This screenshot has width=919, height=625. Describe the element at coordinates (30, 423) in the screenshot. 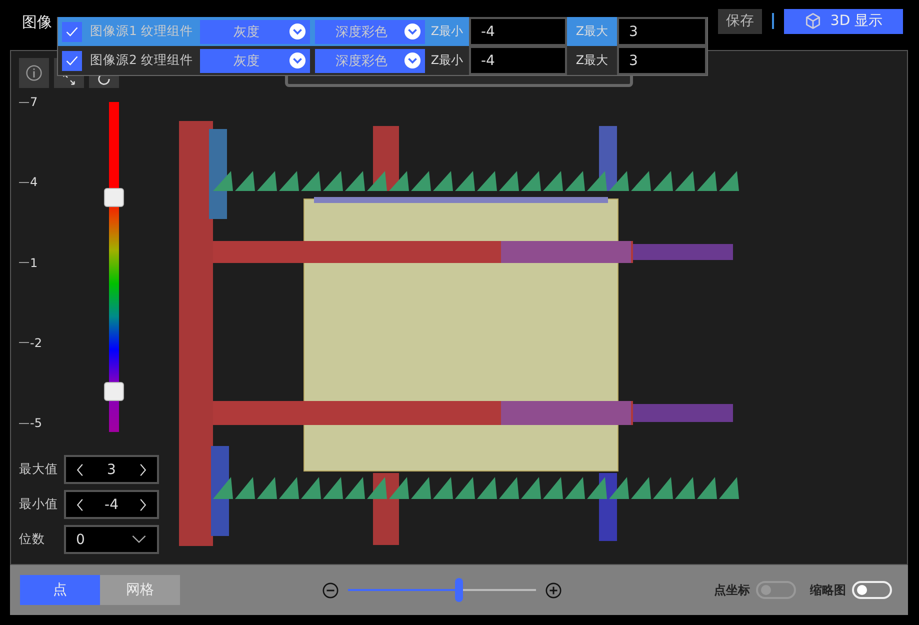

I see `scale-tick-label: -5` at that location.